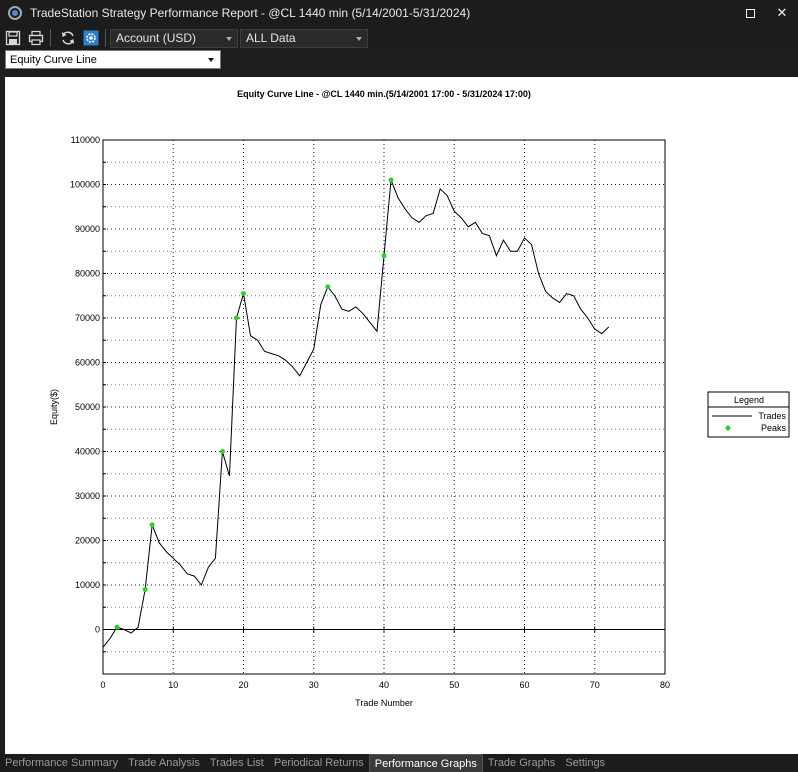  I want to click on refresh-icon, so click(68, 38).